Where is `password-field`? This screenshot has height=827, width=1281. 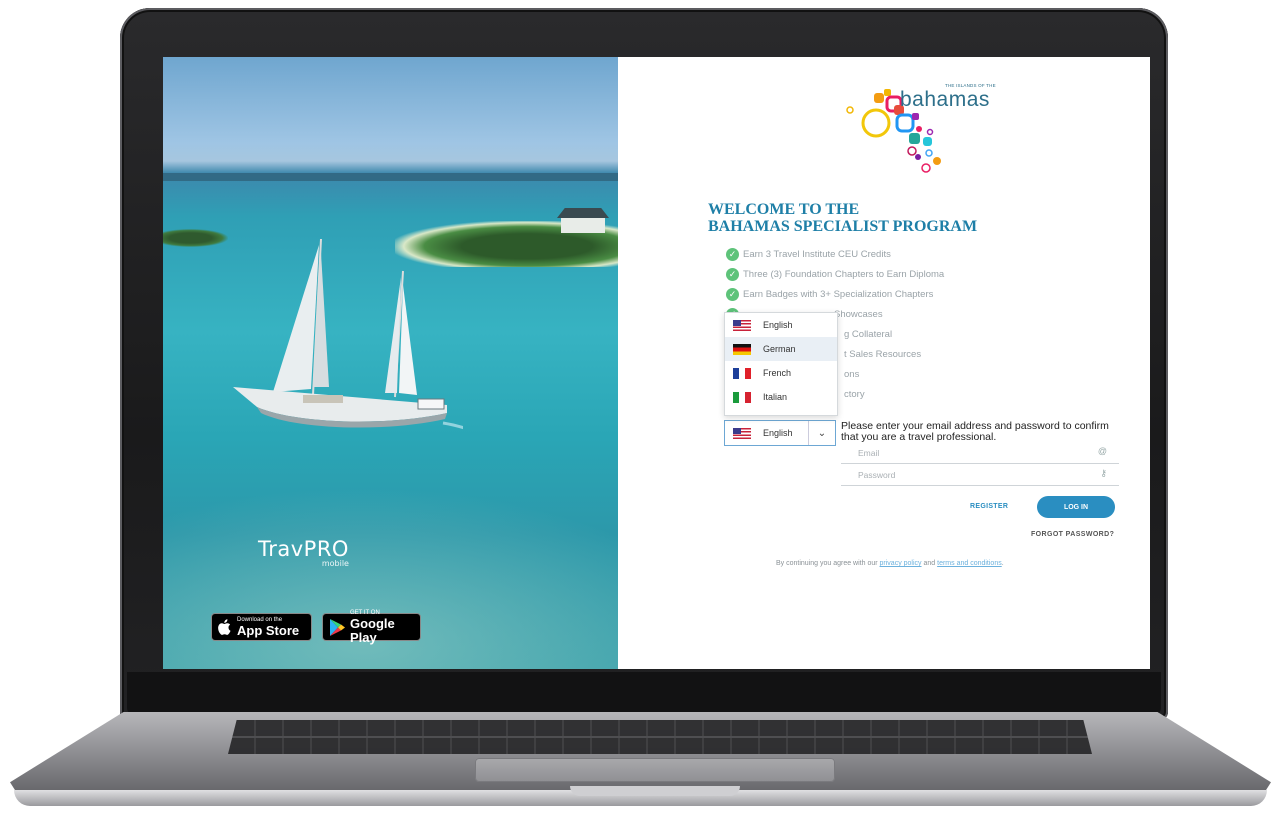 password-field is located at coordinates (969, 475).